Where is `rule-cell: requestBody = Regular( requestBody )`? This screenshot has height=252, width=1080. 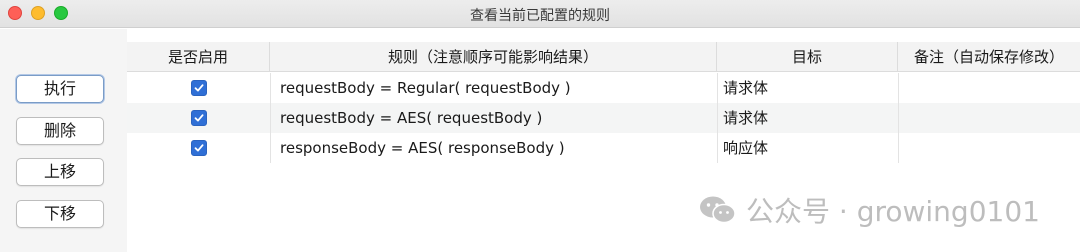 rule-cell: requestBody = Regular( requestBody ) is located at coordinates (493, 88).